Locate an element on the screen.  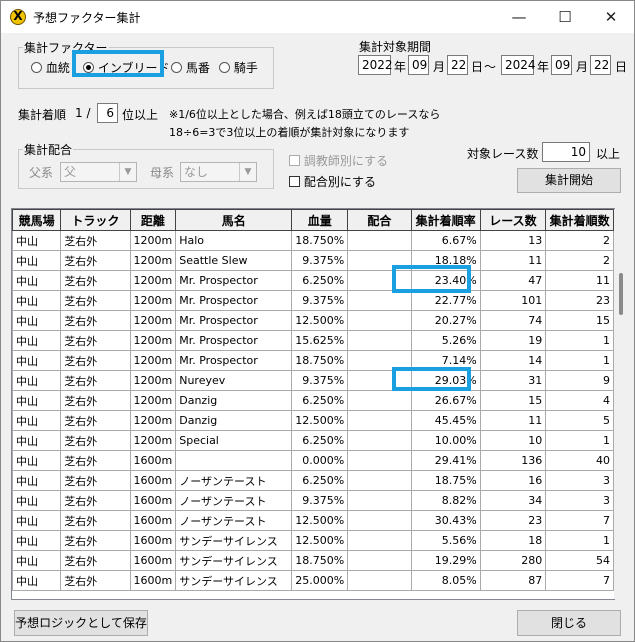
table-cell: 19 is located at coordinates (513, 340).